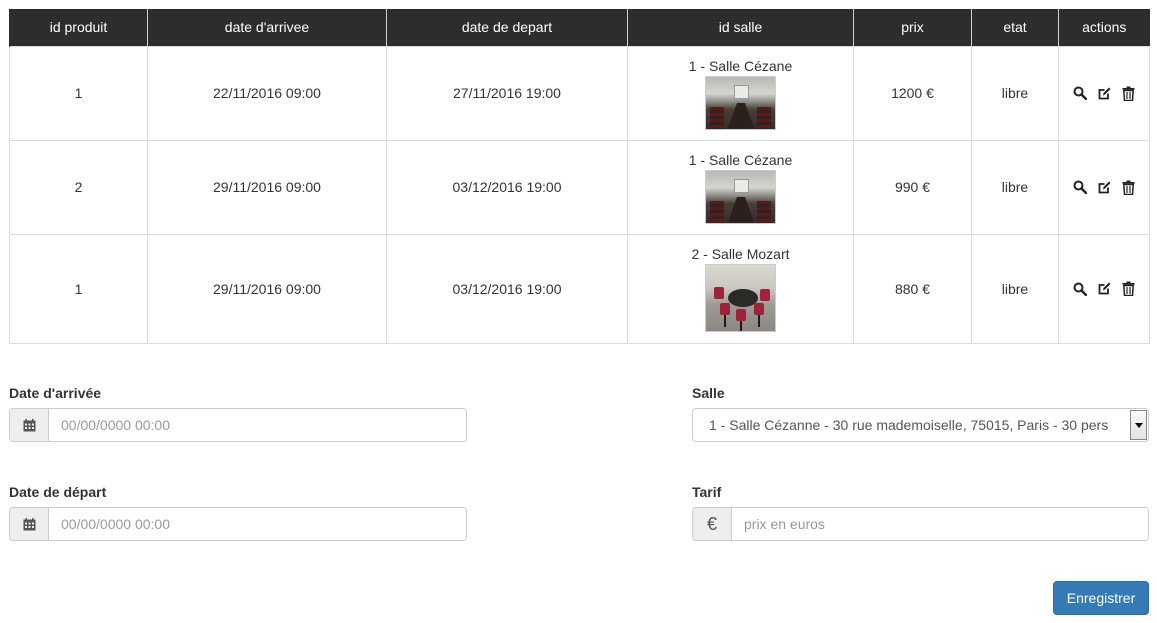  I want to click on date-depart-label: Date de départ, so click(58, 492).